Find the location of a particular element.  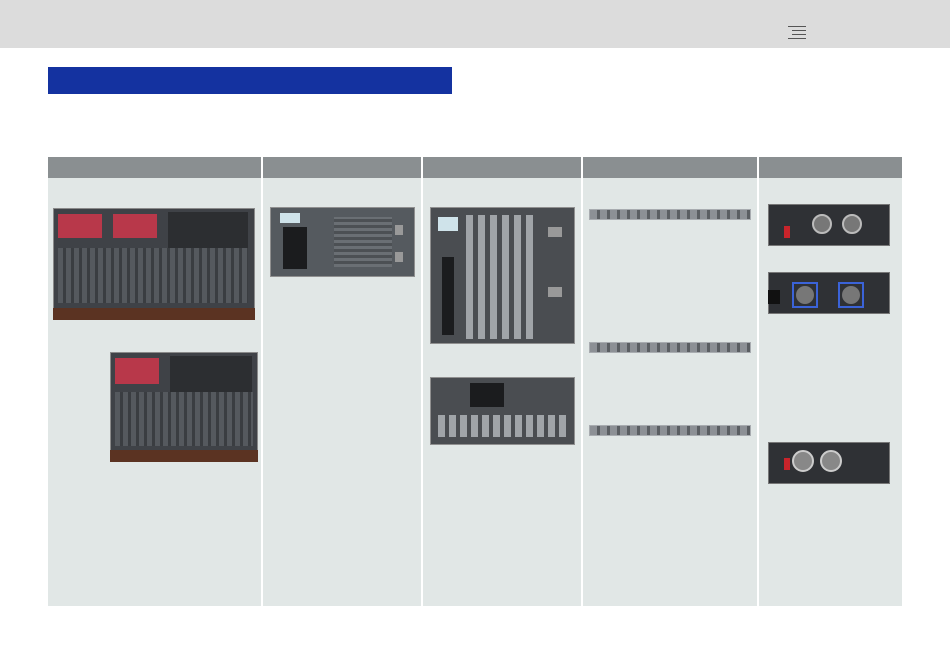

console-small-image is located at coordinates (184, 407).